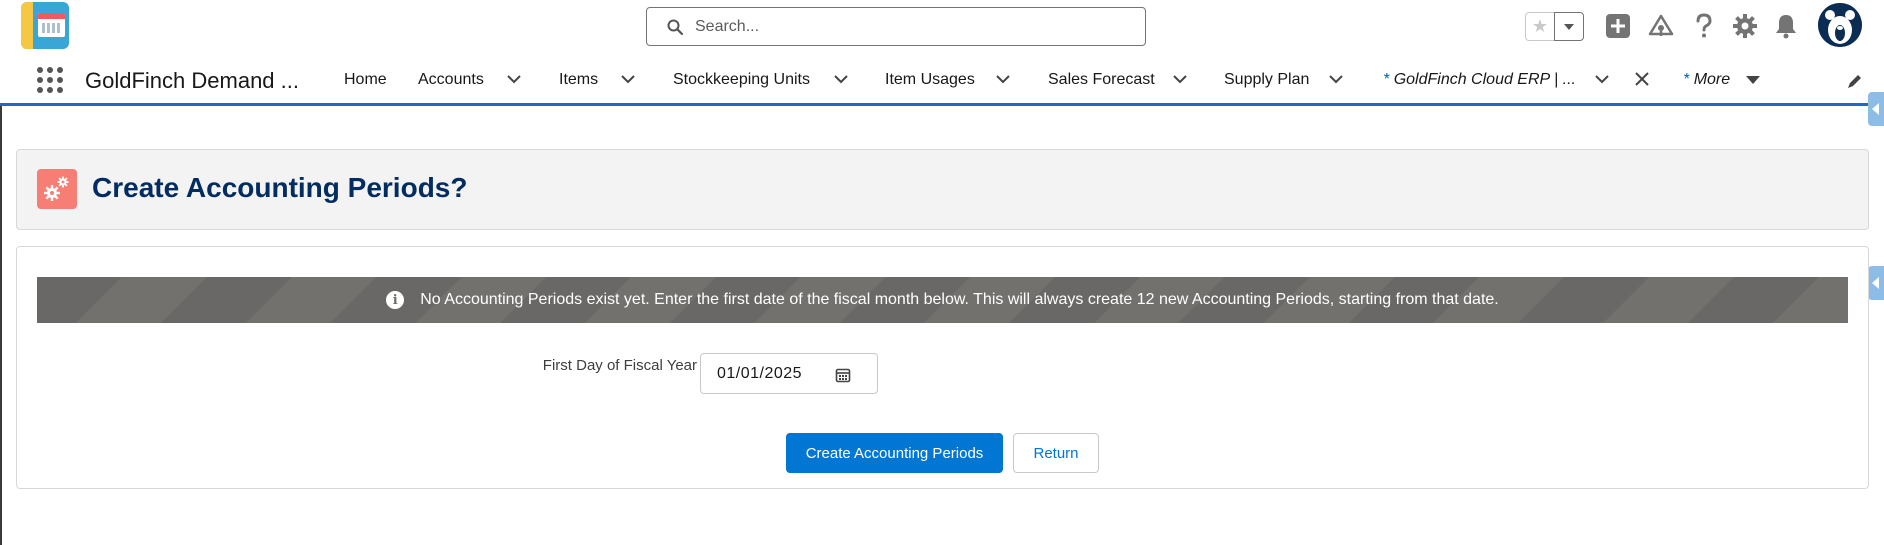  Describe the element at coordinates (741, 80) in the screenshot. I see `nav-item-stockkeeping-units: Stockkeeping Units` at that location.